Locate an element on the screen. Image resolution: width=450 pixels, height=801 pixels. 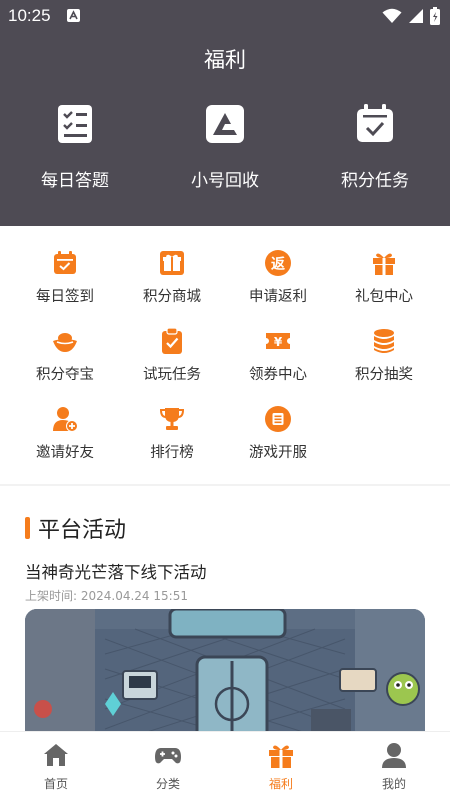
user-icon is located at coordinates (394, 755).